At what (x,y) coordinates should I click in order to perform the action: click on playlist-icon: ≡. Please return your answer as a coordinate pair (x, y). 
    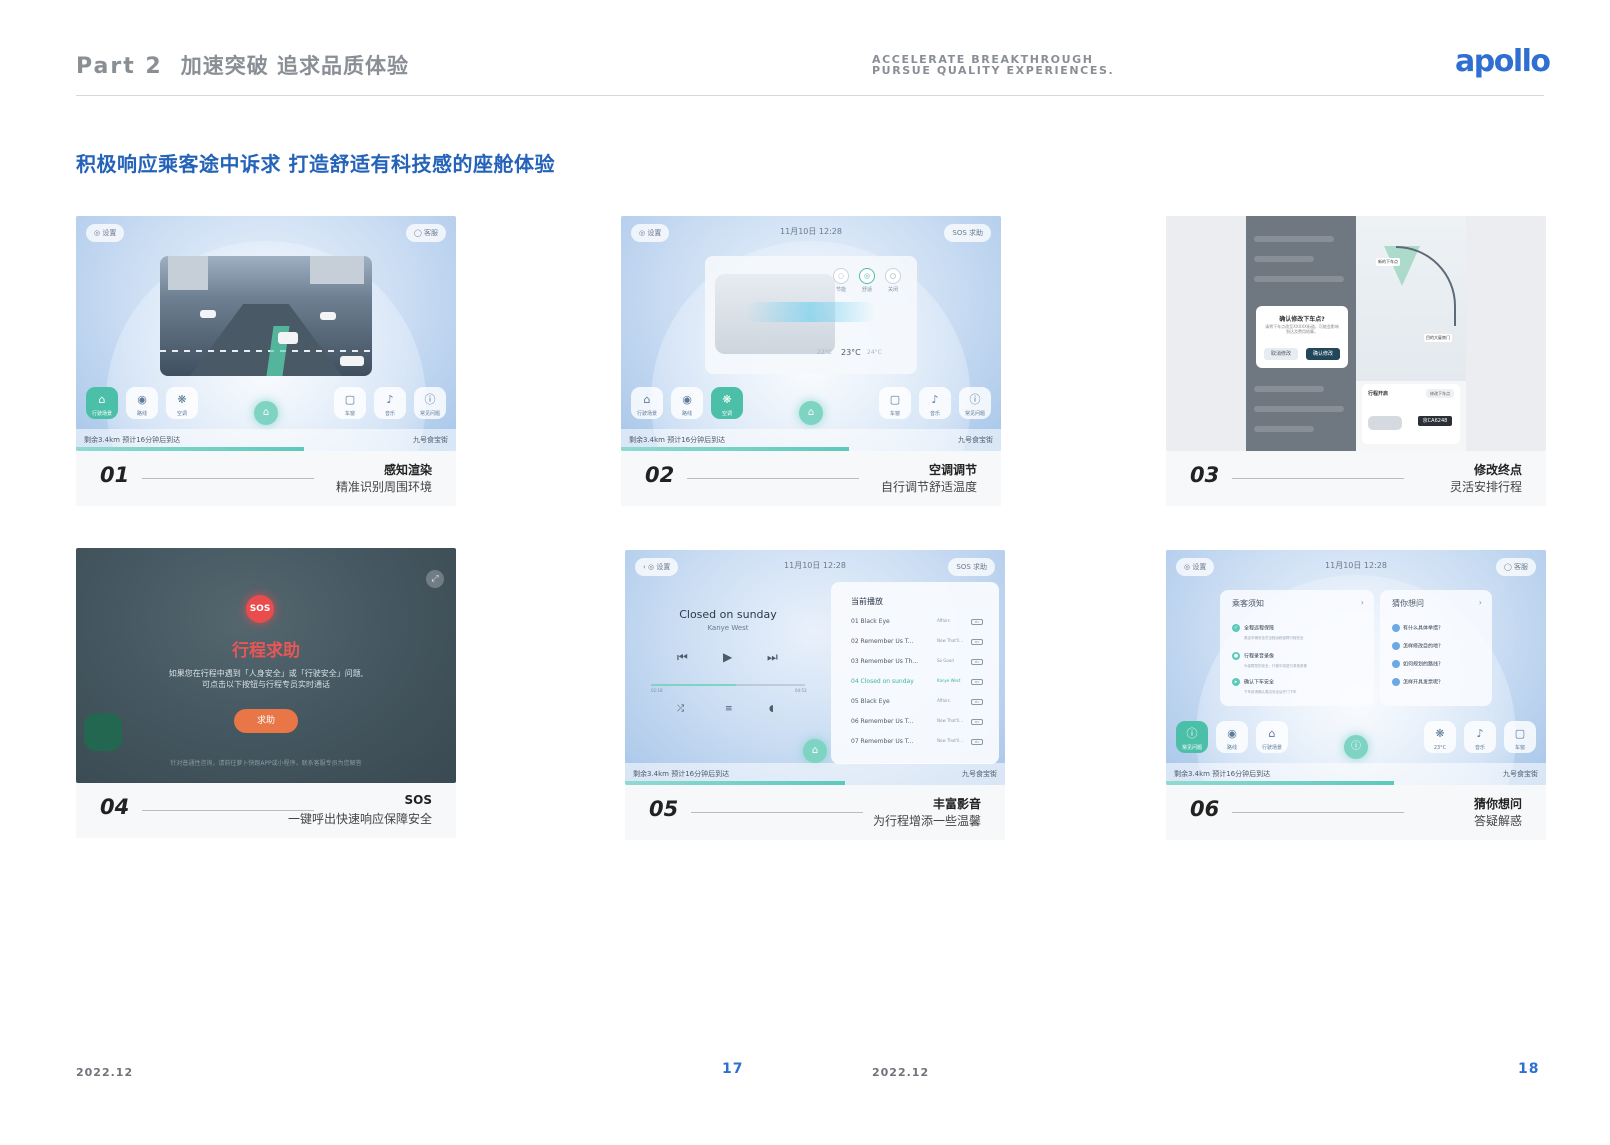
    Looking at the image, I should click on (729, 709).